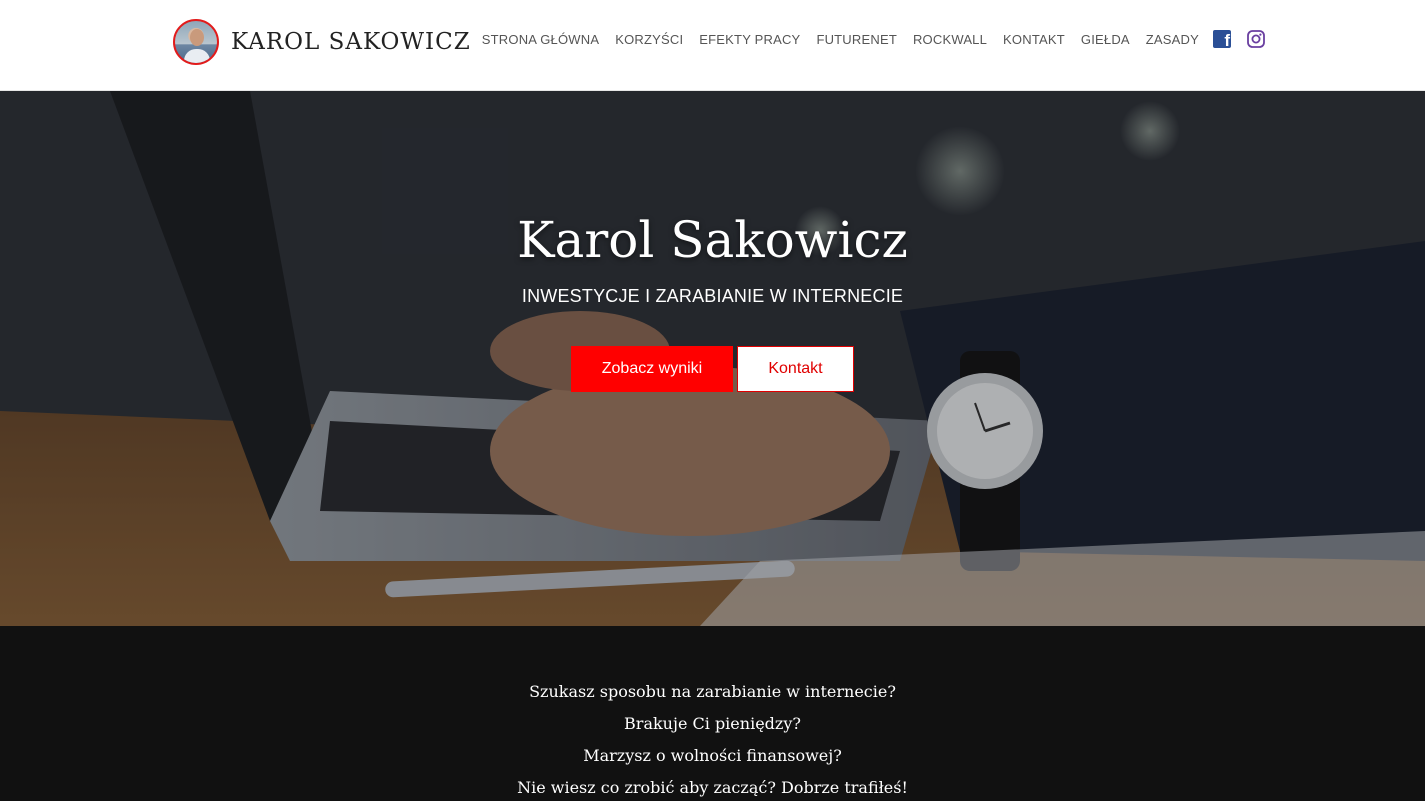 The height and width of the screenshot is (801, 1425). Describe the element at coordinates (1172, 39) in the screenshot. I see `nav-item-zasady: ZASADY` at that location.